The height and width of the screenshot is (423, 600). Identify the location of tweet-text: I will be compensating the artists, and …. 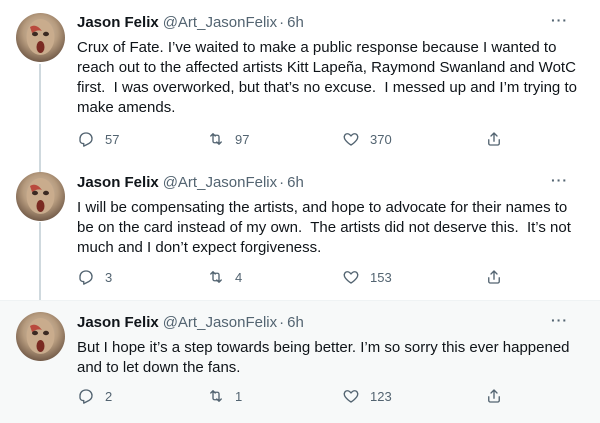
(326, 227).